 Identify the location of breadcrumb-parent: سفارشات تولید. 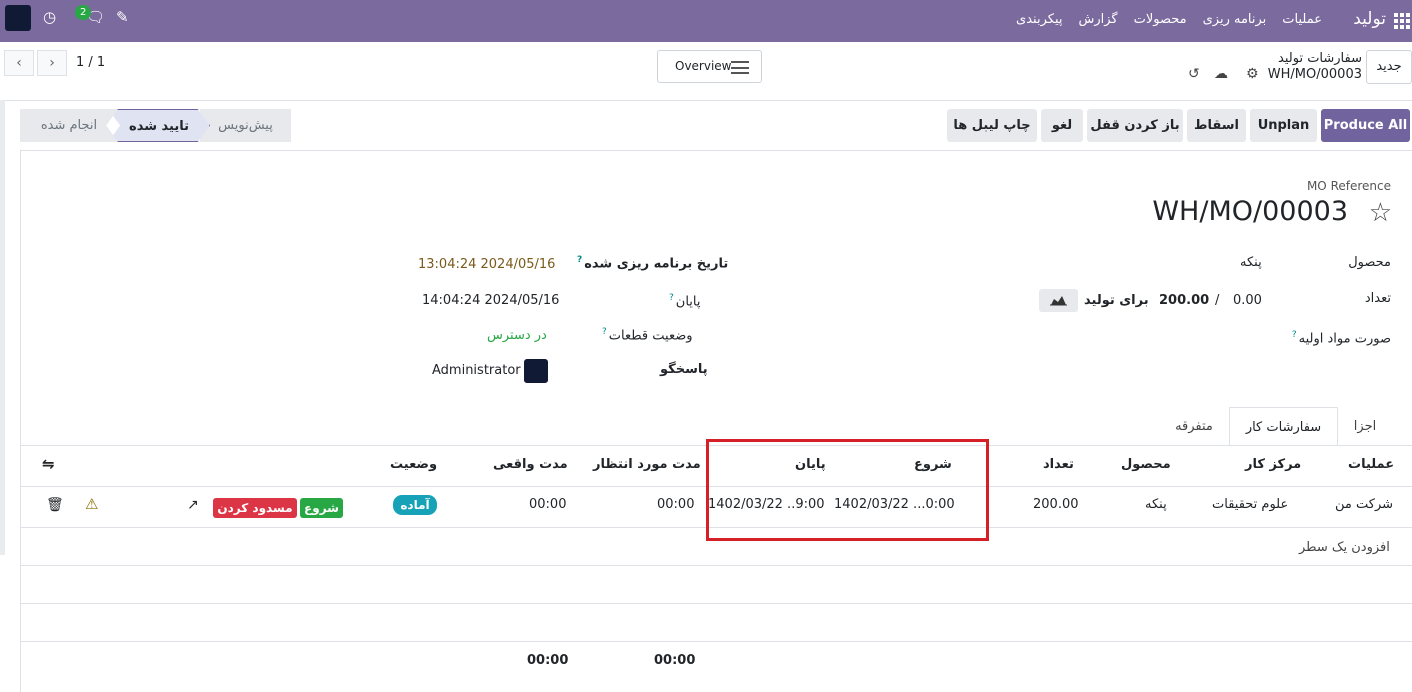
(1320, 58).